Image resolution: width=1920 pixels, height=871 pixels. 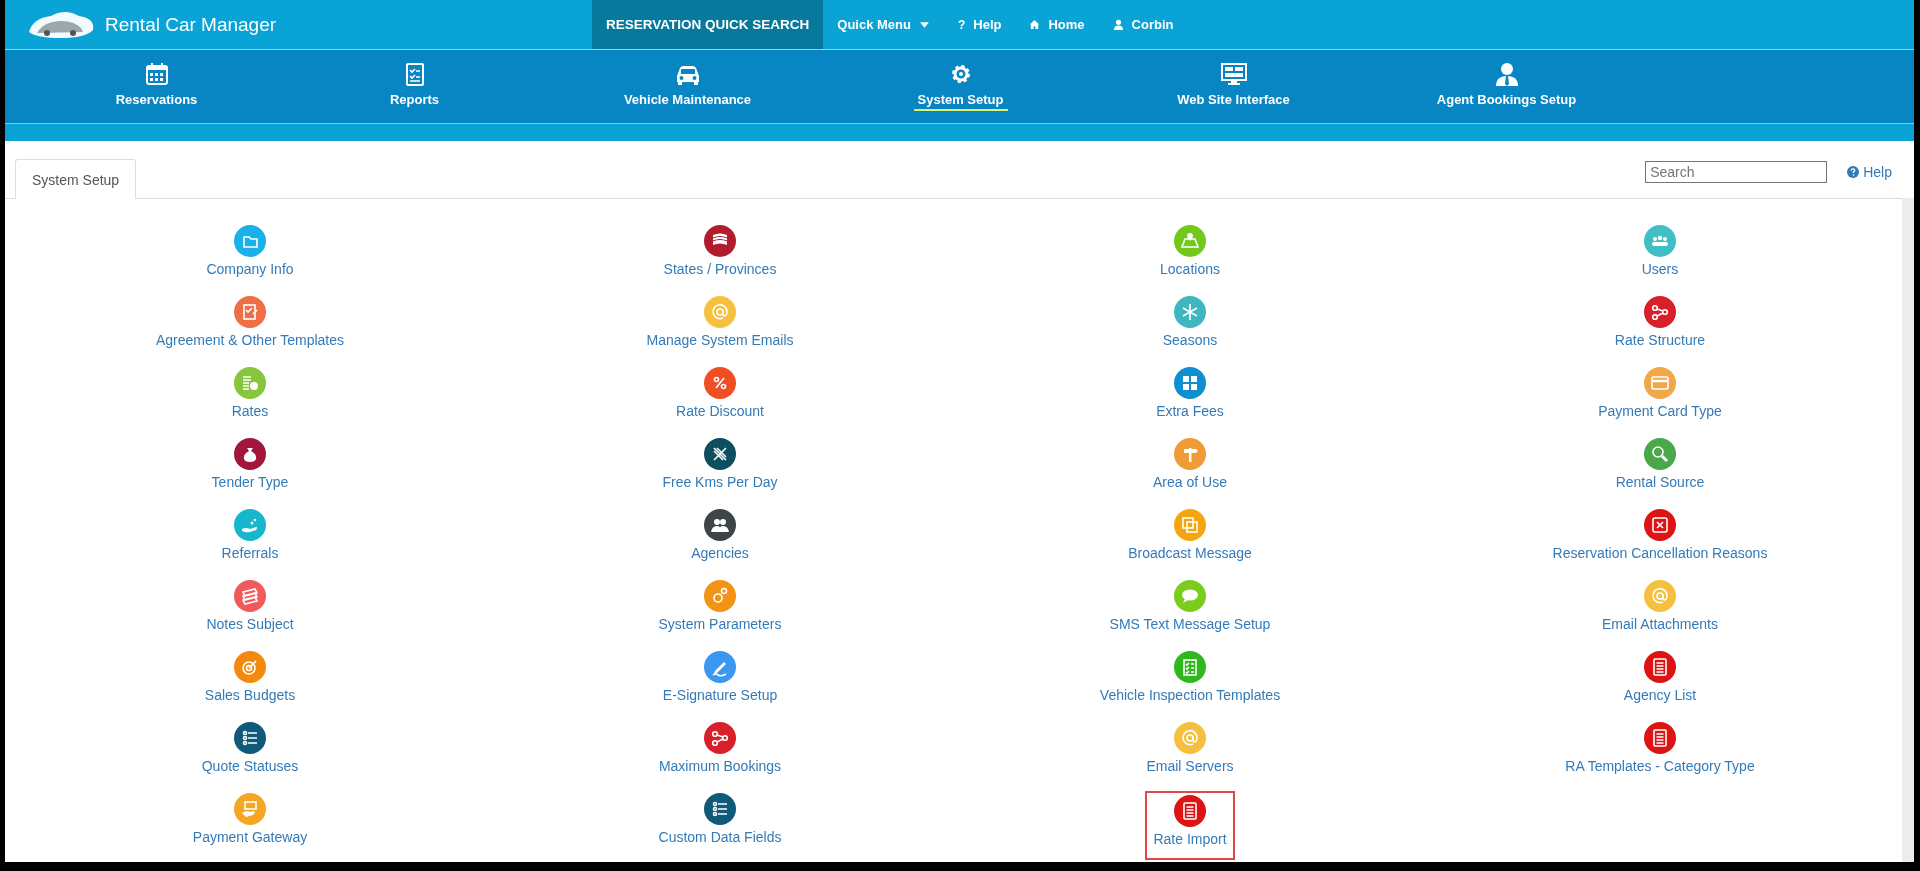 I want to click on nav-tab: Agent Bookings Setup, so click(x=1506, y=86).